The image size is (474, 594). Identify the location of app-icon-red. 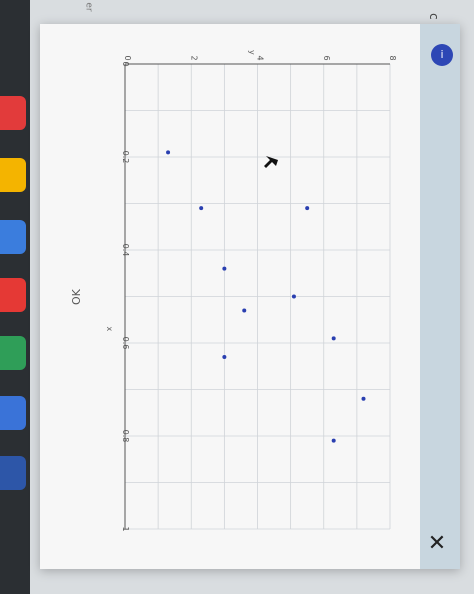
(13, 113).